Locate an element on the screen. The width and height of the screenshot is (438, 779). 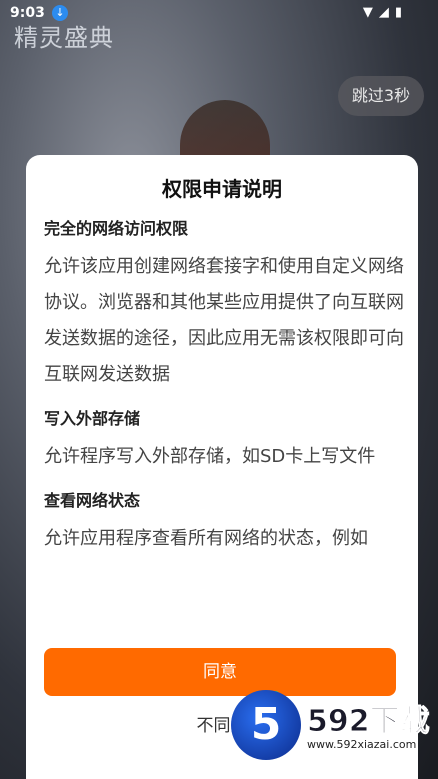
watermark-logo-icon: 5 is located at coordinates (266, 725).